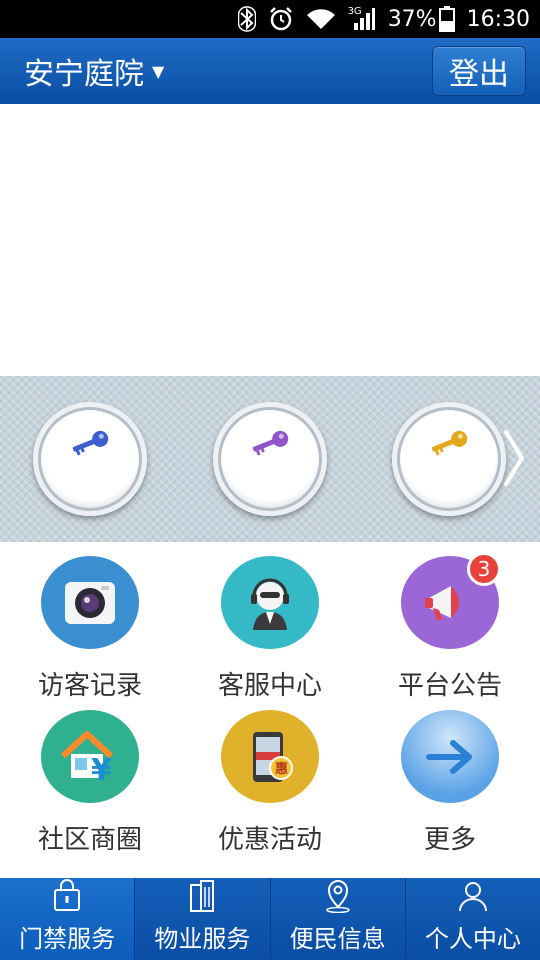 The height and width of the screenshot is (960, 540). I want to click on headset-agent-icon, so click(270, 602).